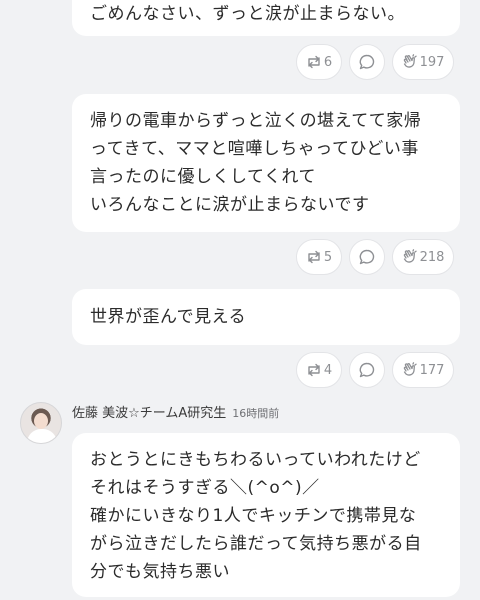 Image resolution: width=480 pixels, height=600 pixels. I want to click on like-count: 197, so click(432, 62).